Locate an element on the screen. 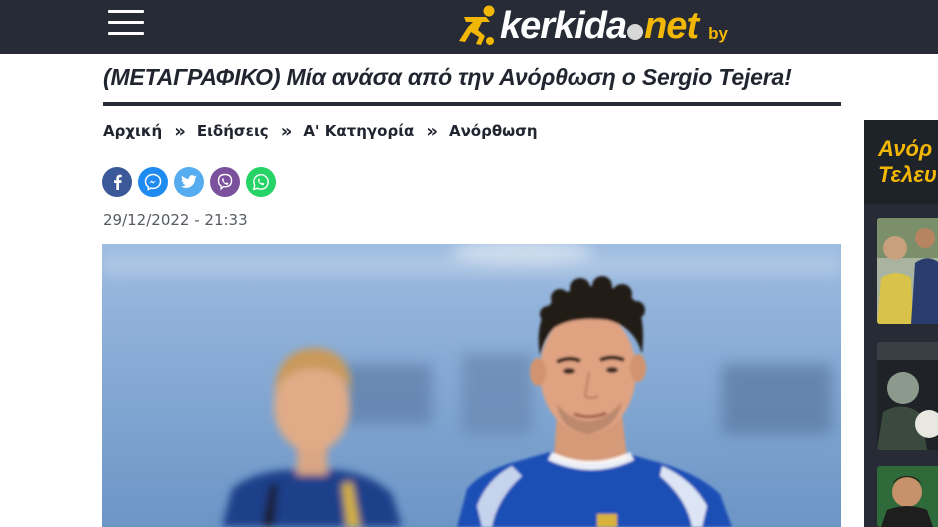  whatsapp-share-button is located at coordinates (261, 182).